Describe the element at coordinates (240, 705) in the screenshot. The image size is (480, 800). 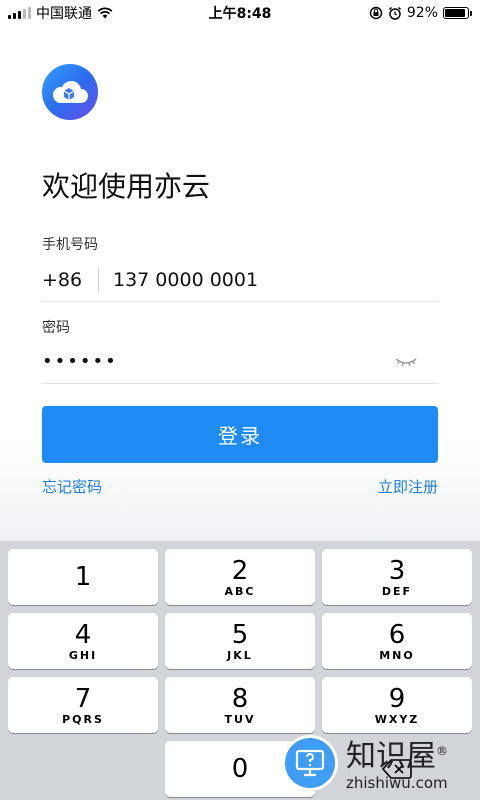
I see `key-8: 8 TUV` at that location.